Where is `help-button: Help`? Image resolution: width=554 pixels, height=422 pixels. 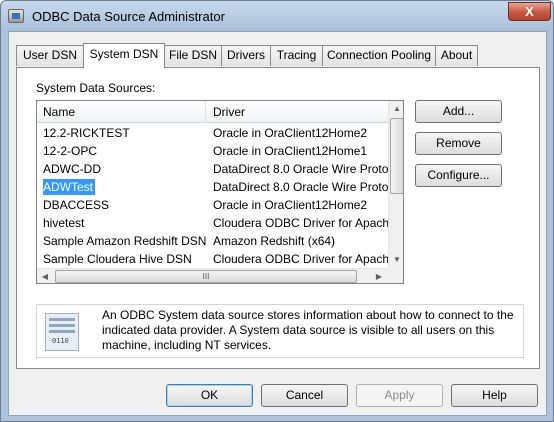 help-button: Help is located at coordinates (494, 395).